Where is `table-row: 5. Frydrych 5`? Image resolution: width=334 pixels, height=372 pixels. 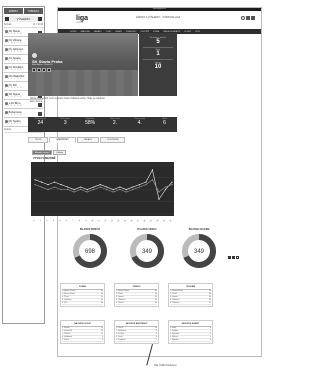 table-row: 5. Frydrych 5 is located at coordinates (136, 340).